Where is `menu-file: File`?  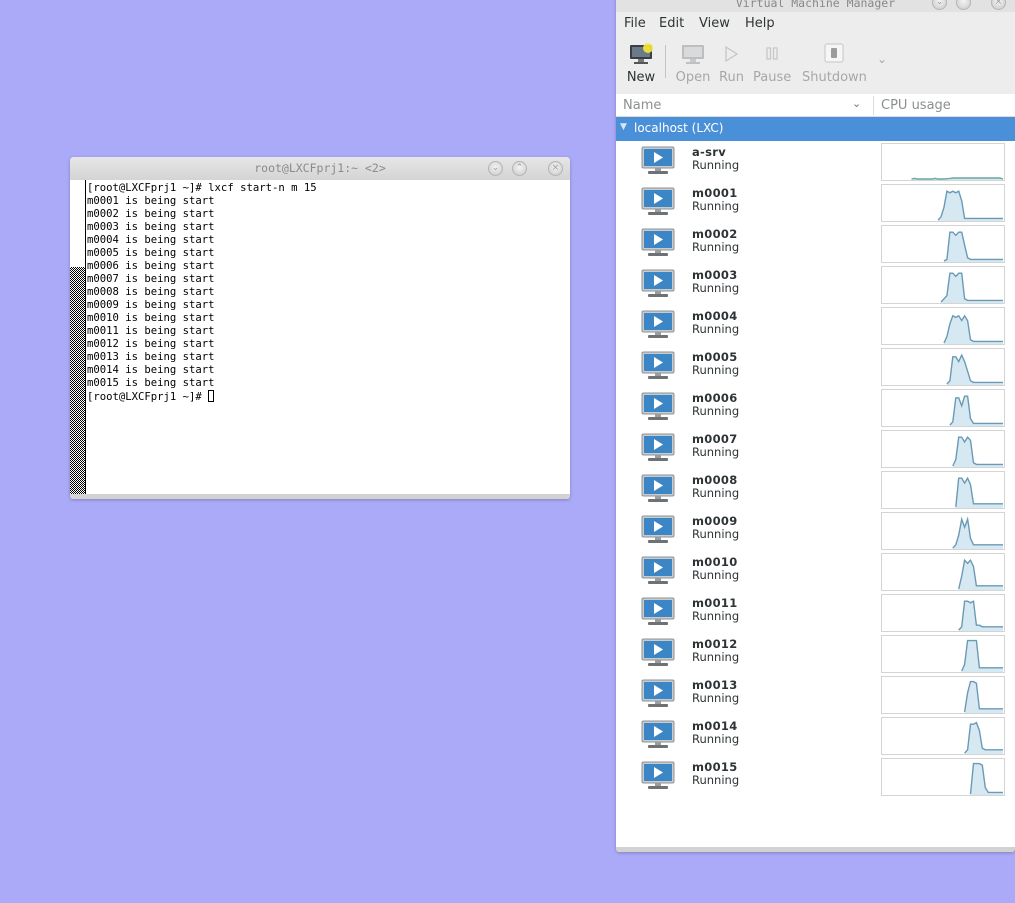
menu-file: File is located at coordinates (635, 23).